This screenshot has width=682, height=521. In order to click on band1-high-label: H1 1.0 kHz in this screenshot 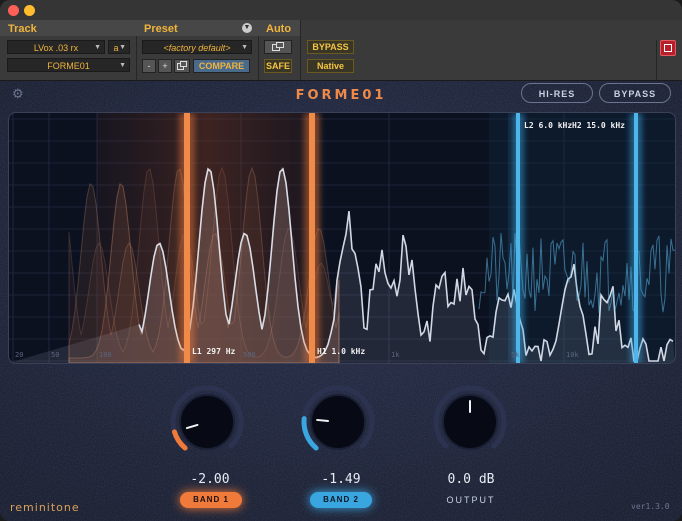, I will do `click(341, 351)`.